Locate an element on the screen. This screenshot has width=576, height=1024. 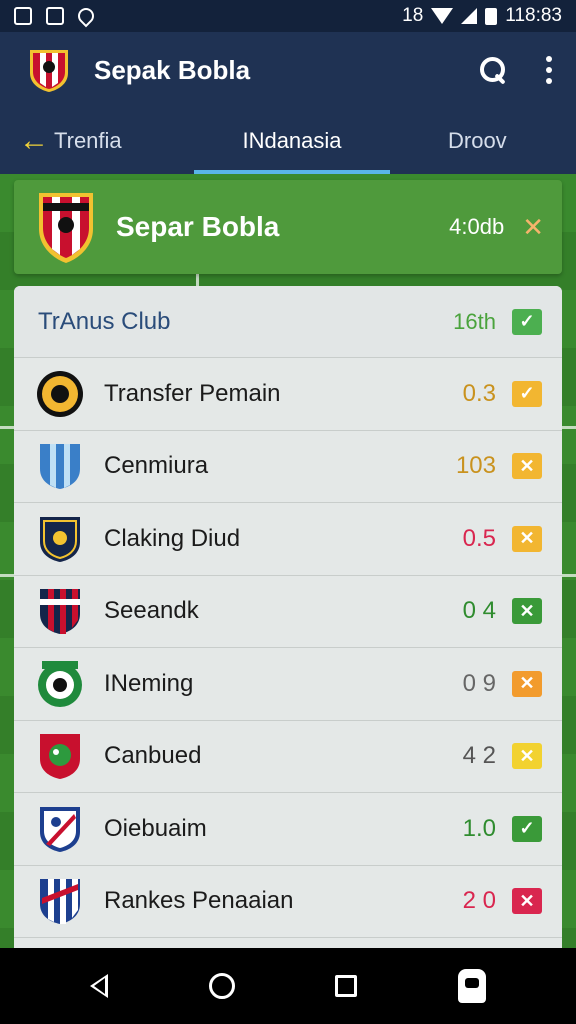
nav-recents-icon is located at coordinates (346, 986).